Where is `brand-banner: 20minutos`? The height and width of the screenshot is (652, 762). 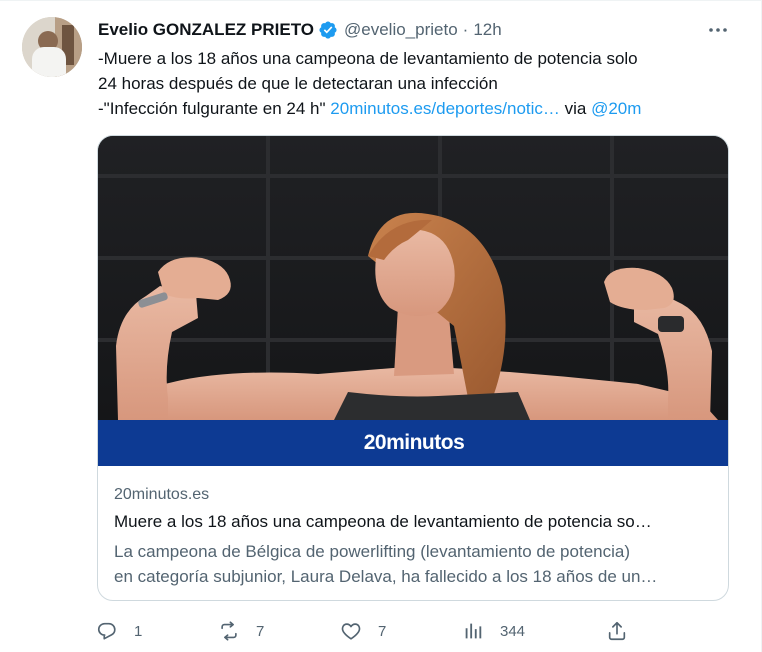
brand-banner: 20minutos is located at coordinates (413, 443).